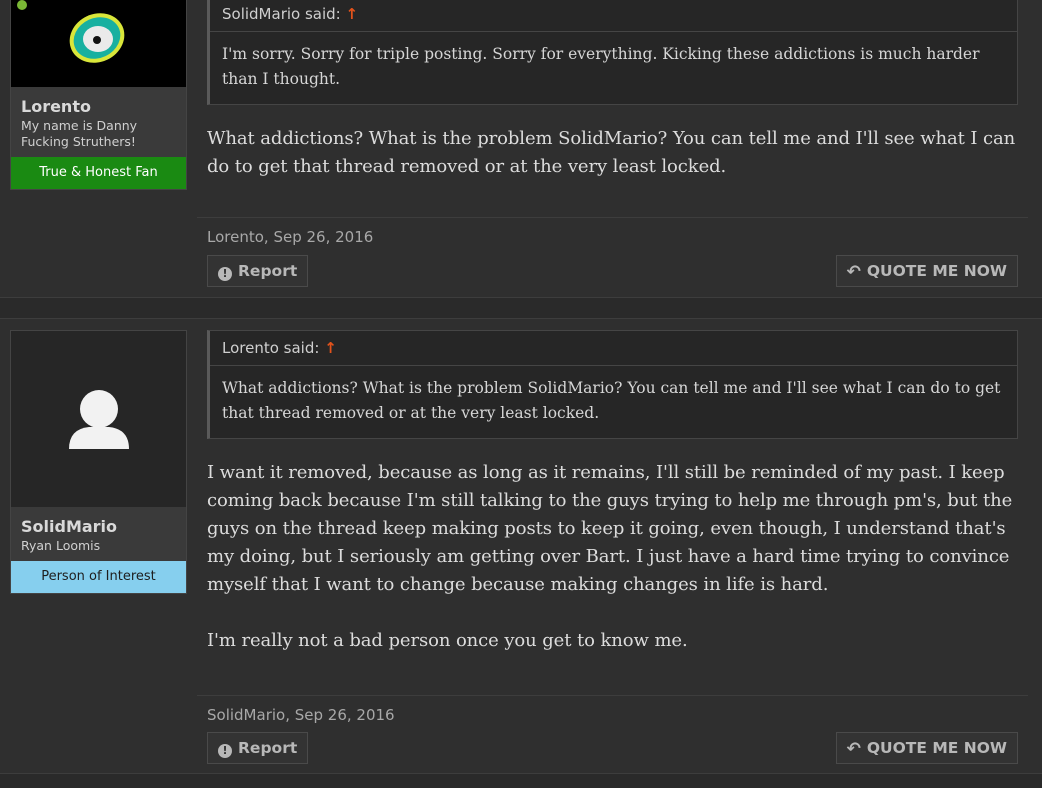  I want to click on quote-author: Lorento said:, so click(271, 348).